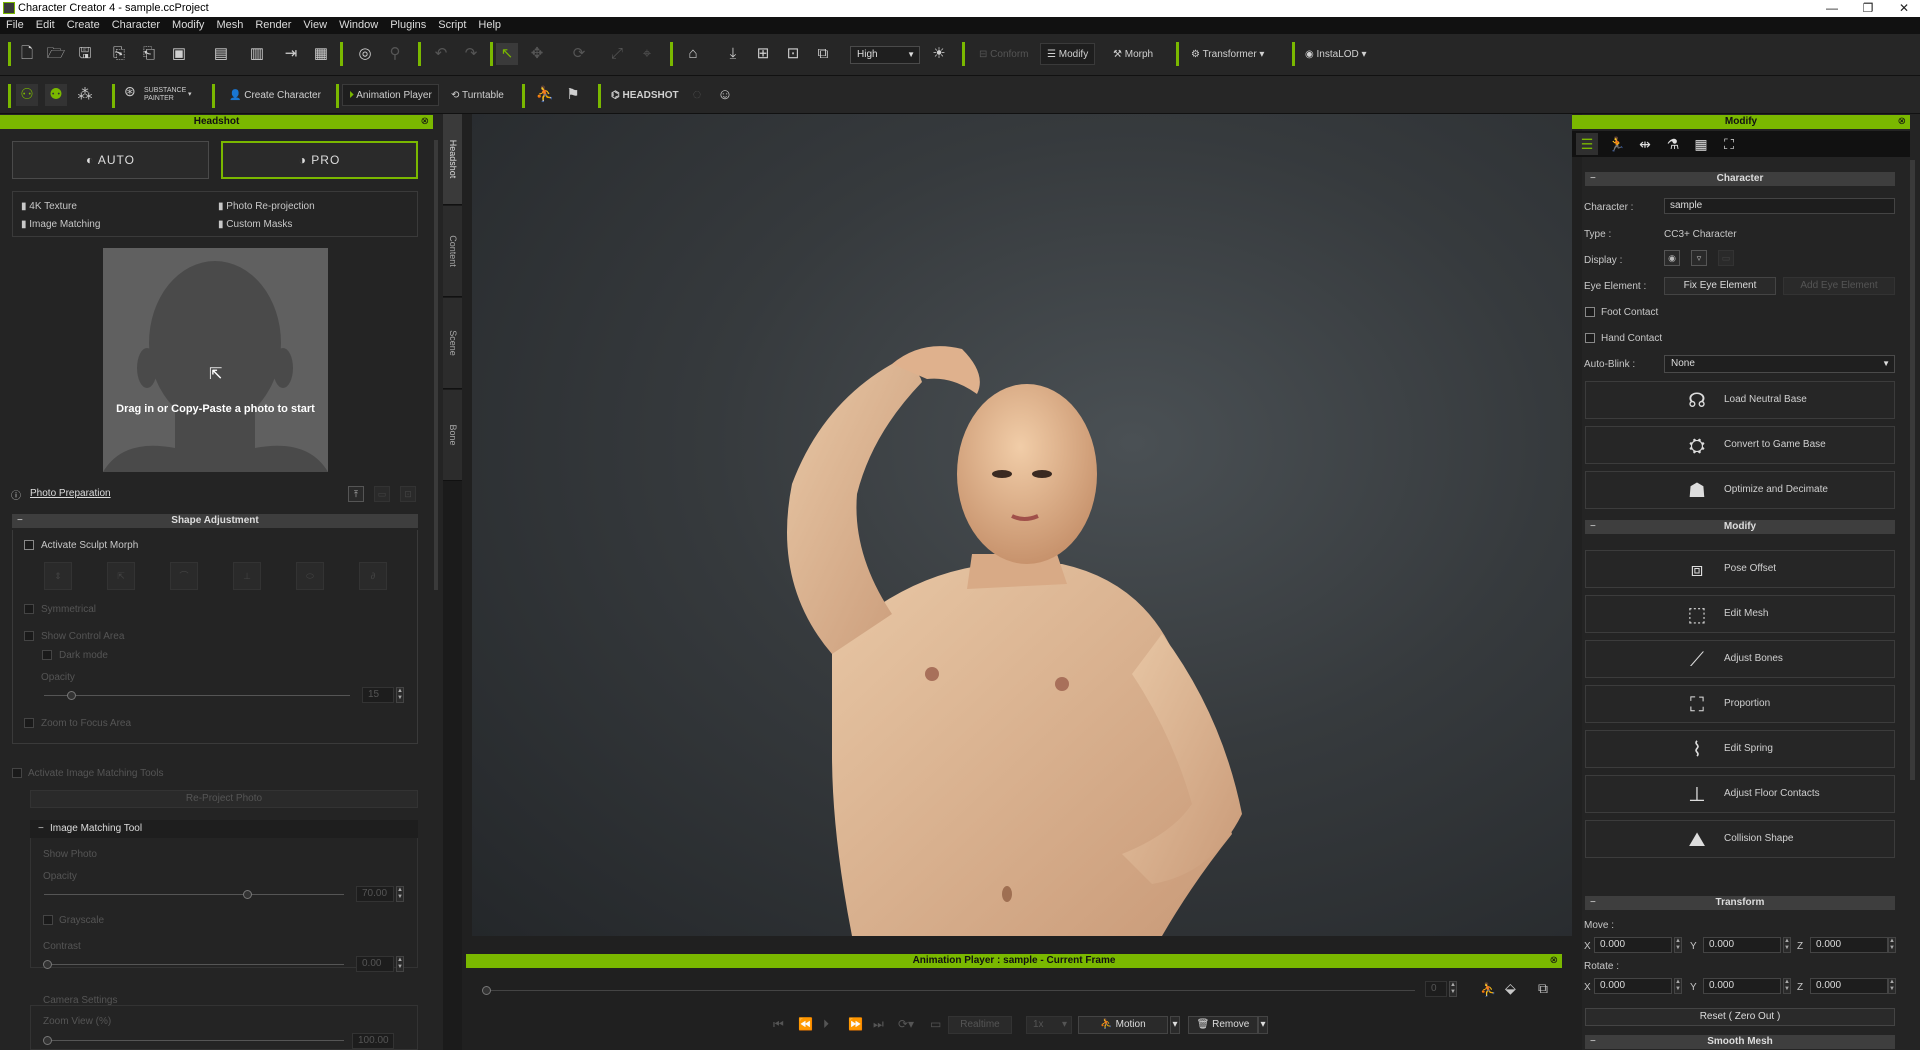 The image size is (1920, 1050). What do you see at coordinates (1590, 338) in the screenshot?
I see `hand-contact-checkbox` at bounding box center [1590, 338].